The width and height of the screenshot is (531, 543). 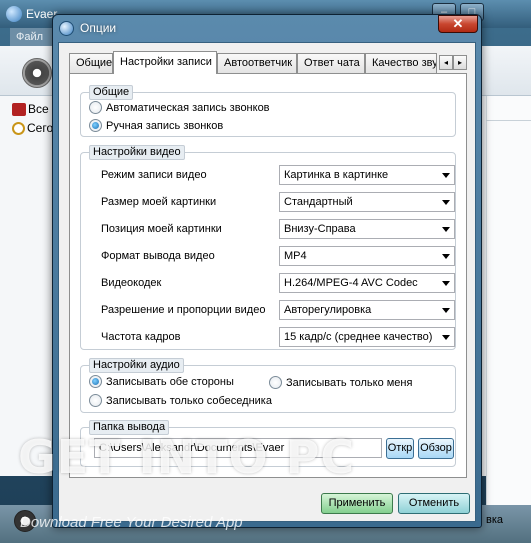 What do you see at coordinates (111, 92) in the screenshot?
I see `group-general-legend: Общие` at bounding box center [111, 92].